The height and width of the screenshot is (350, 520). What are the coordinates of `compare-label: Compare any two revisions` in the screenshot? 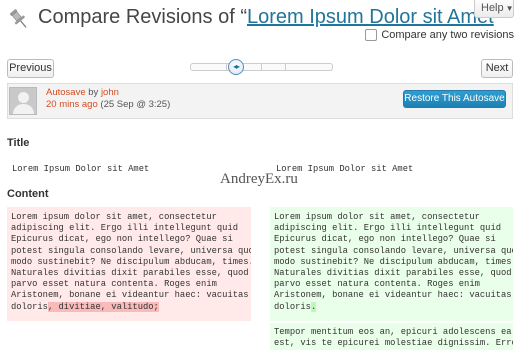 It's located at (447, 35).